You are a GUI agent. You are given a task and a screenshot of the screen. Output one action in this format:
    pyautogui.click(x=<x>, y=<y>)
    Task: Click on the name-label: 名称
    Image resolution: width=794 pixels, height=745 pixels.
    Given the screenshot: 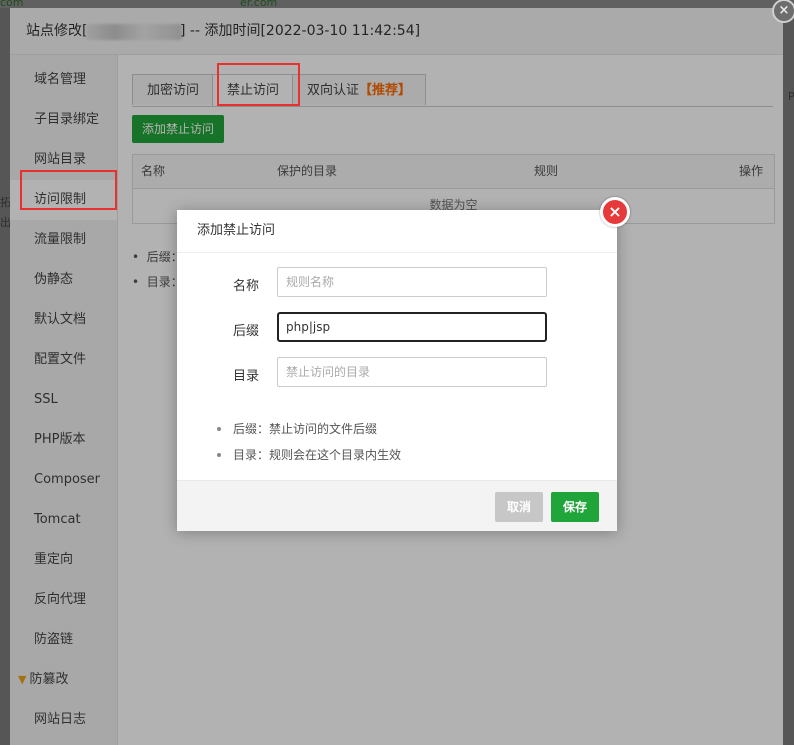 What is the action you would take?
    pyautogui.click(x=246, y=286)
    